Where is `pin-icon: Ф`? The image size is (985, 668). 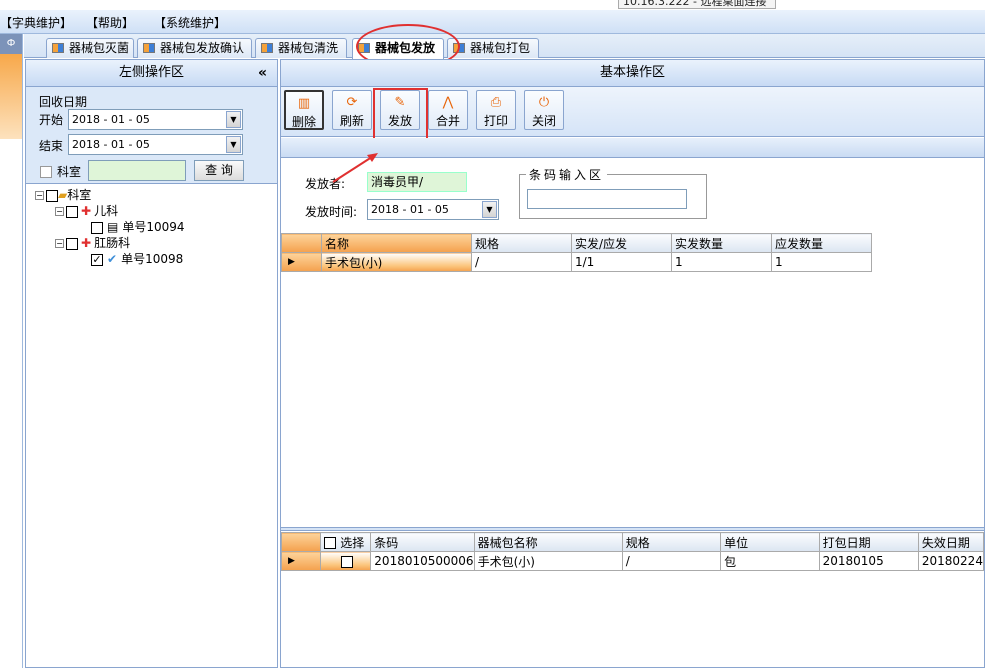 pin-icon: Ф is located at coordinates (11, 44).